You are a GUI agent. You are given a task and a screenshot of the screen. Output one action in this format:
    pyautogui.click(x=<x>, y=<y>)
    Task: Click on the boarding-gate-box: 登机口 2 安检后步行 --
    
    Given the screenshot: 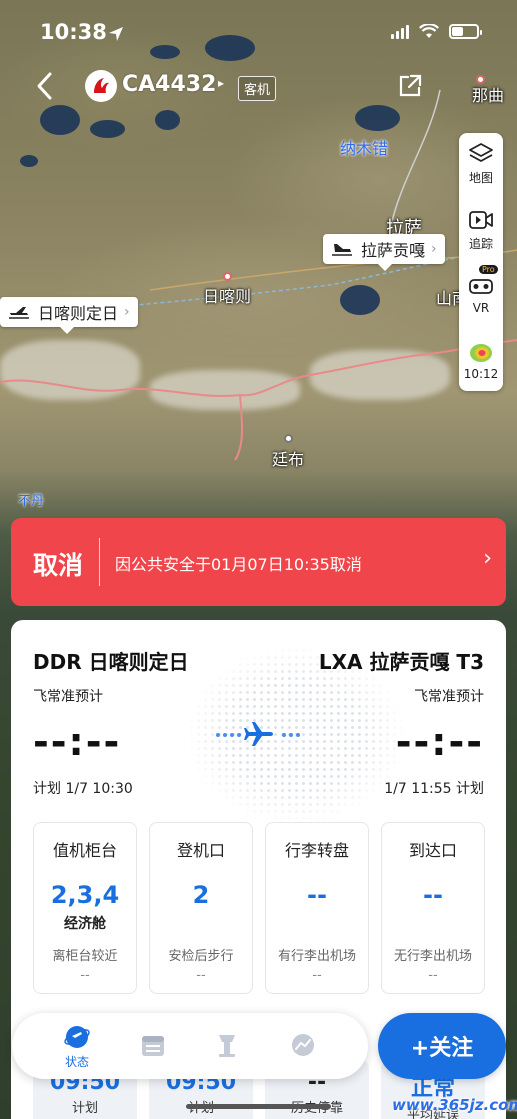 What is the action you would take?
    pyautogui.click(x=201, y=908)
    